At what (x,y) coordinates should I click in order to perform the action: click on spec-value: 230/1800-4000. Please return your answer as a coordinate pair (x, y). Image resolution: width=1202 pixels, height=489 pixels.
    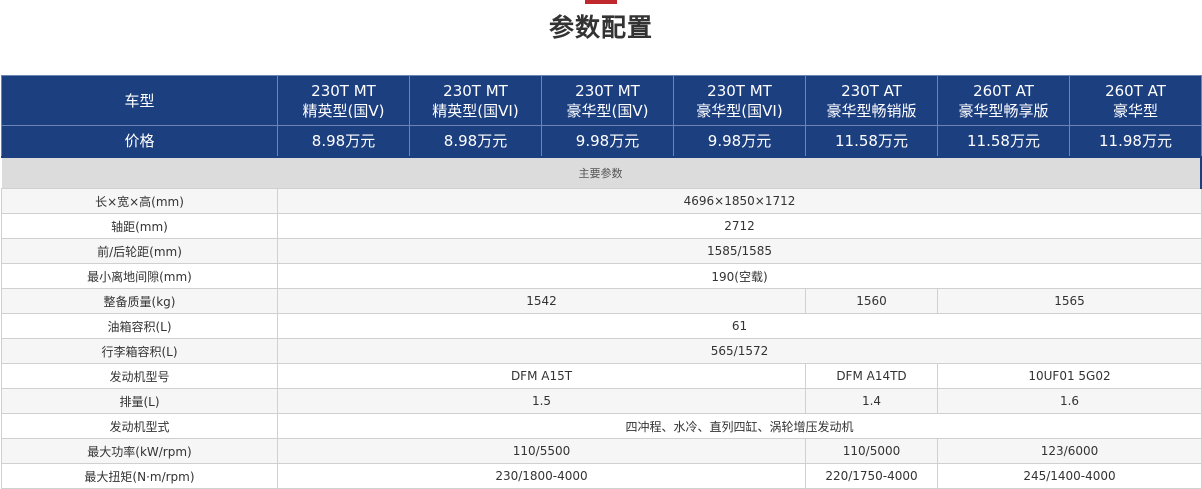
    Looking at the image, I should click on (541, 476).